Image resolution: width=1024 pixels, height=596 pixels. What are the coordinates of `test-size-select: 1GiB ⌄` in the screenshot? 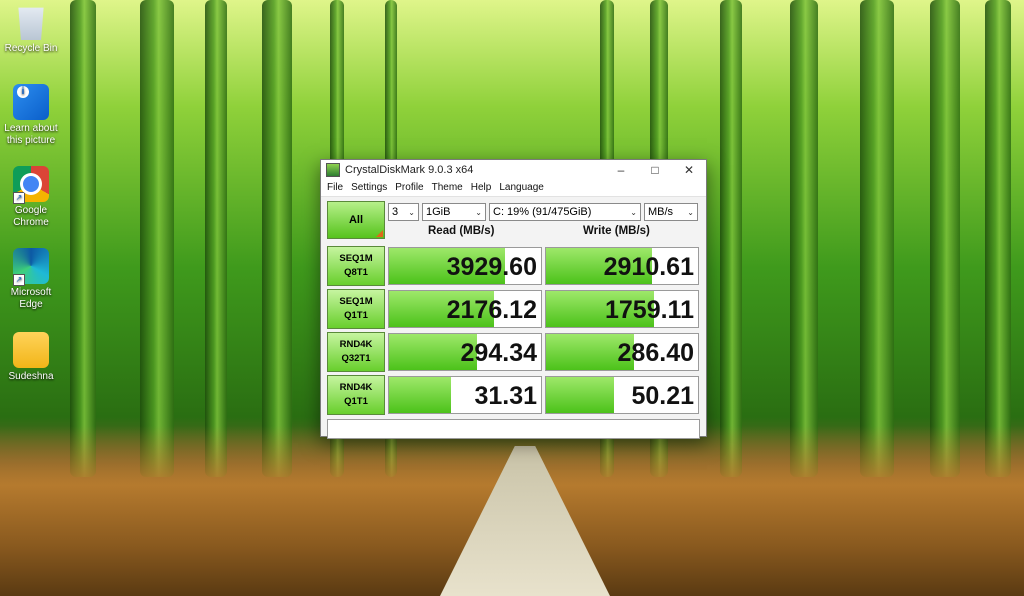 It's located at (454, 212).